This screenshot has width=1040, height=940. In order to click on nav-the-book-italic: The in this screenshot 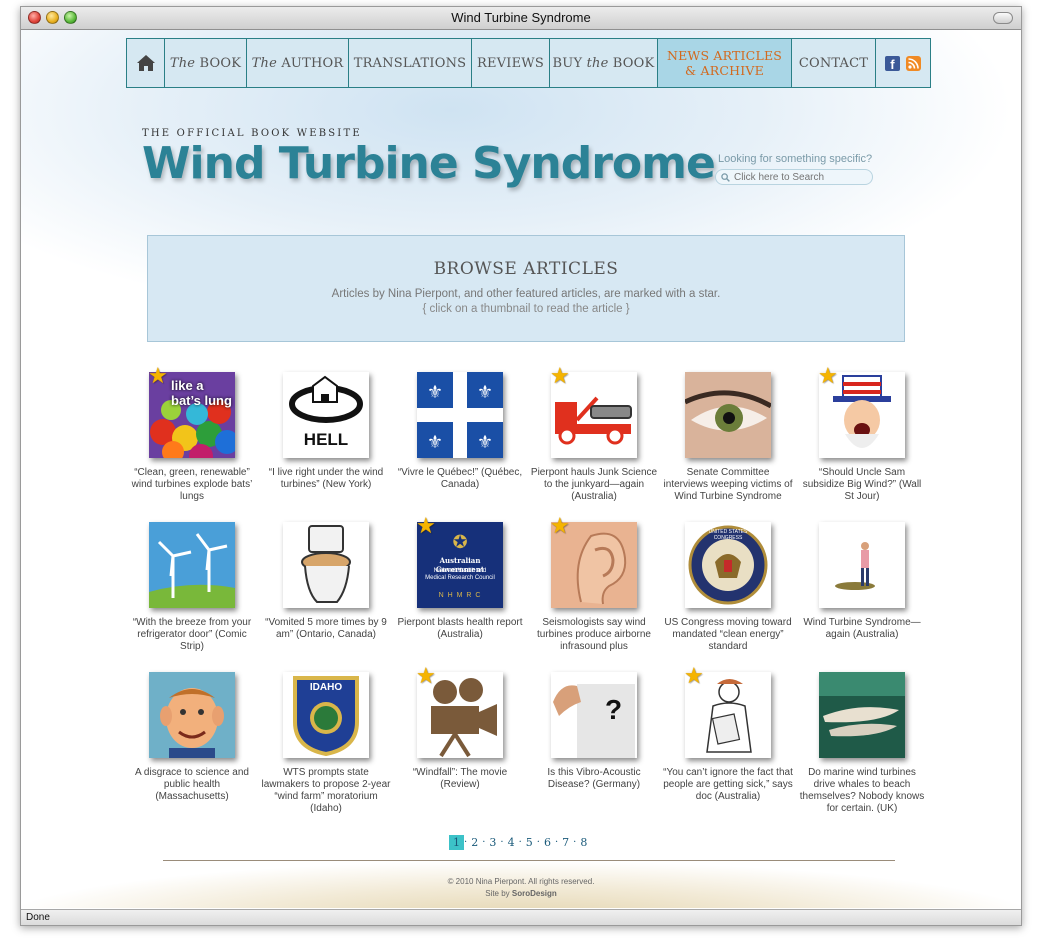, I will do `click(182, 63)`.